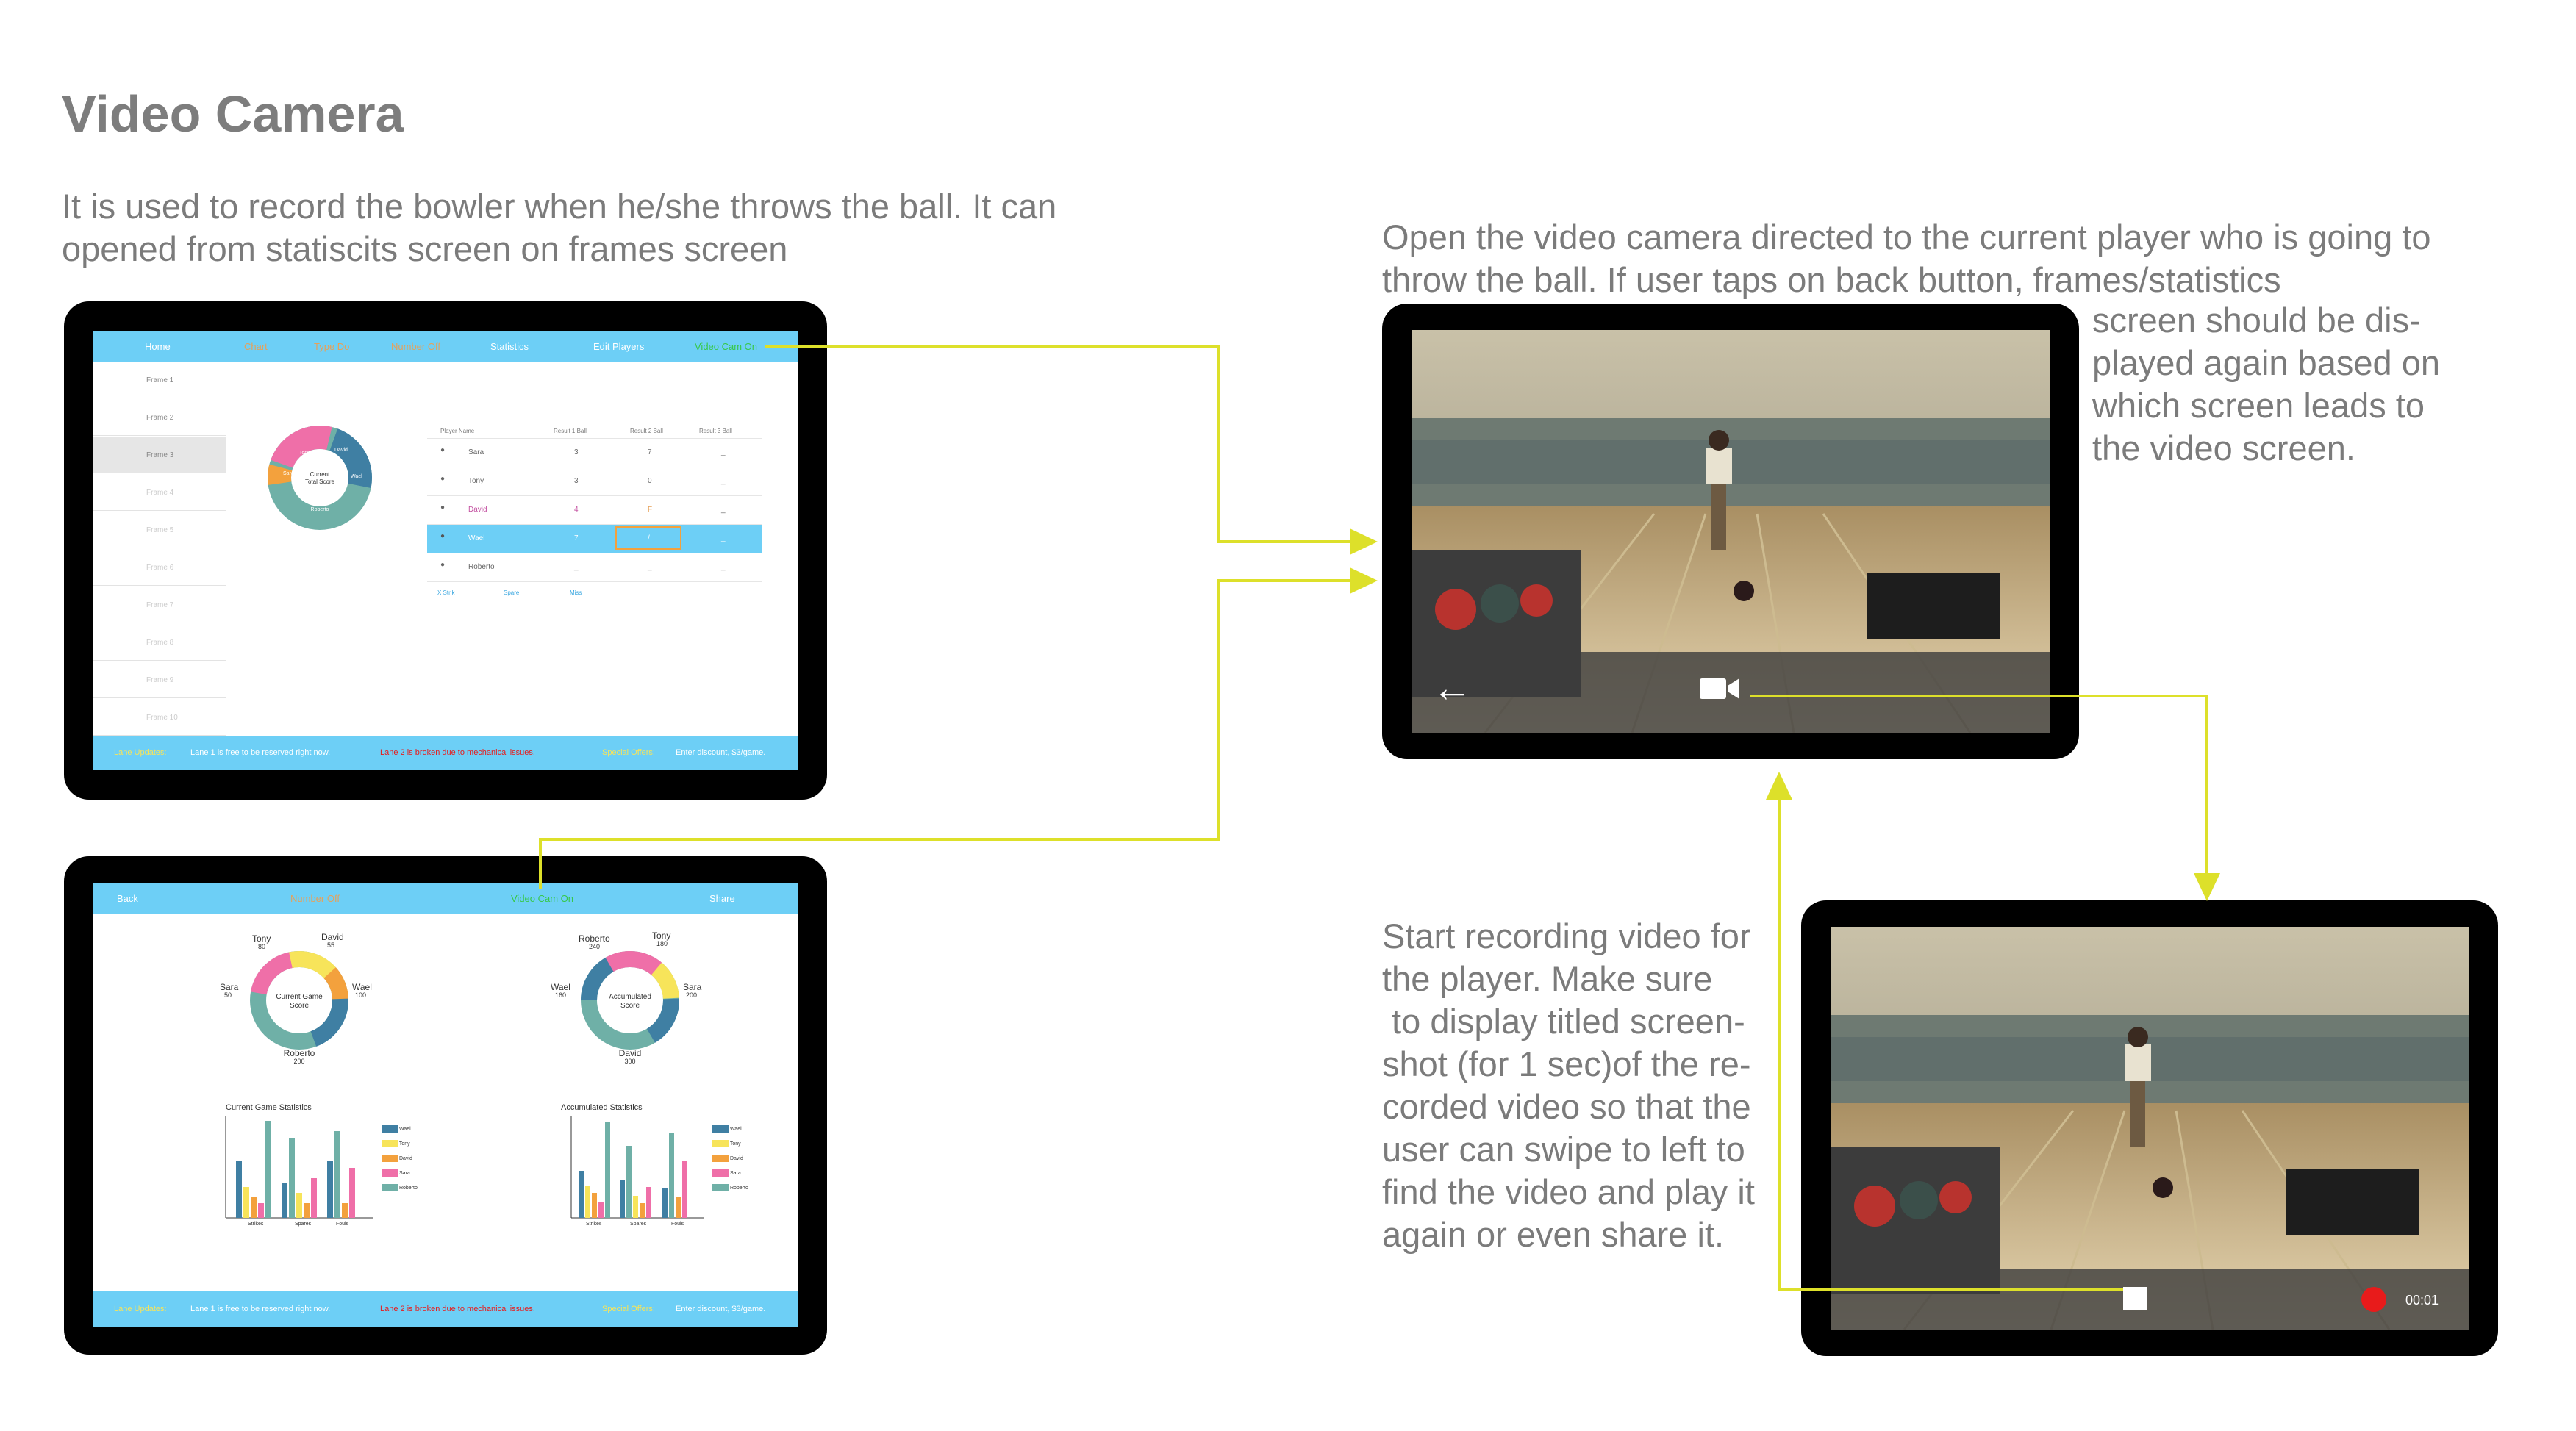 Image resolution: width=2576 pixels, height=1431 pixels. Describe the element at coordinates (594, 947) in the screenshot. I see `donut-value: 240` at that location.